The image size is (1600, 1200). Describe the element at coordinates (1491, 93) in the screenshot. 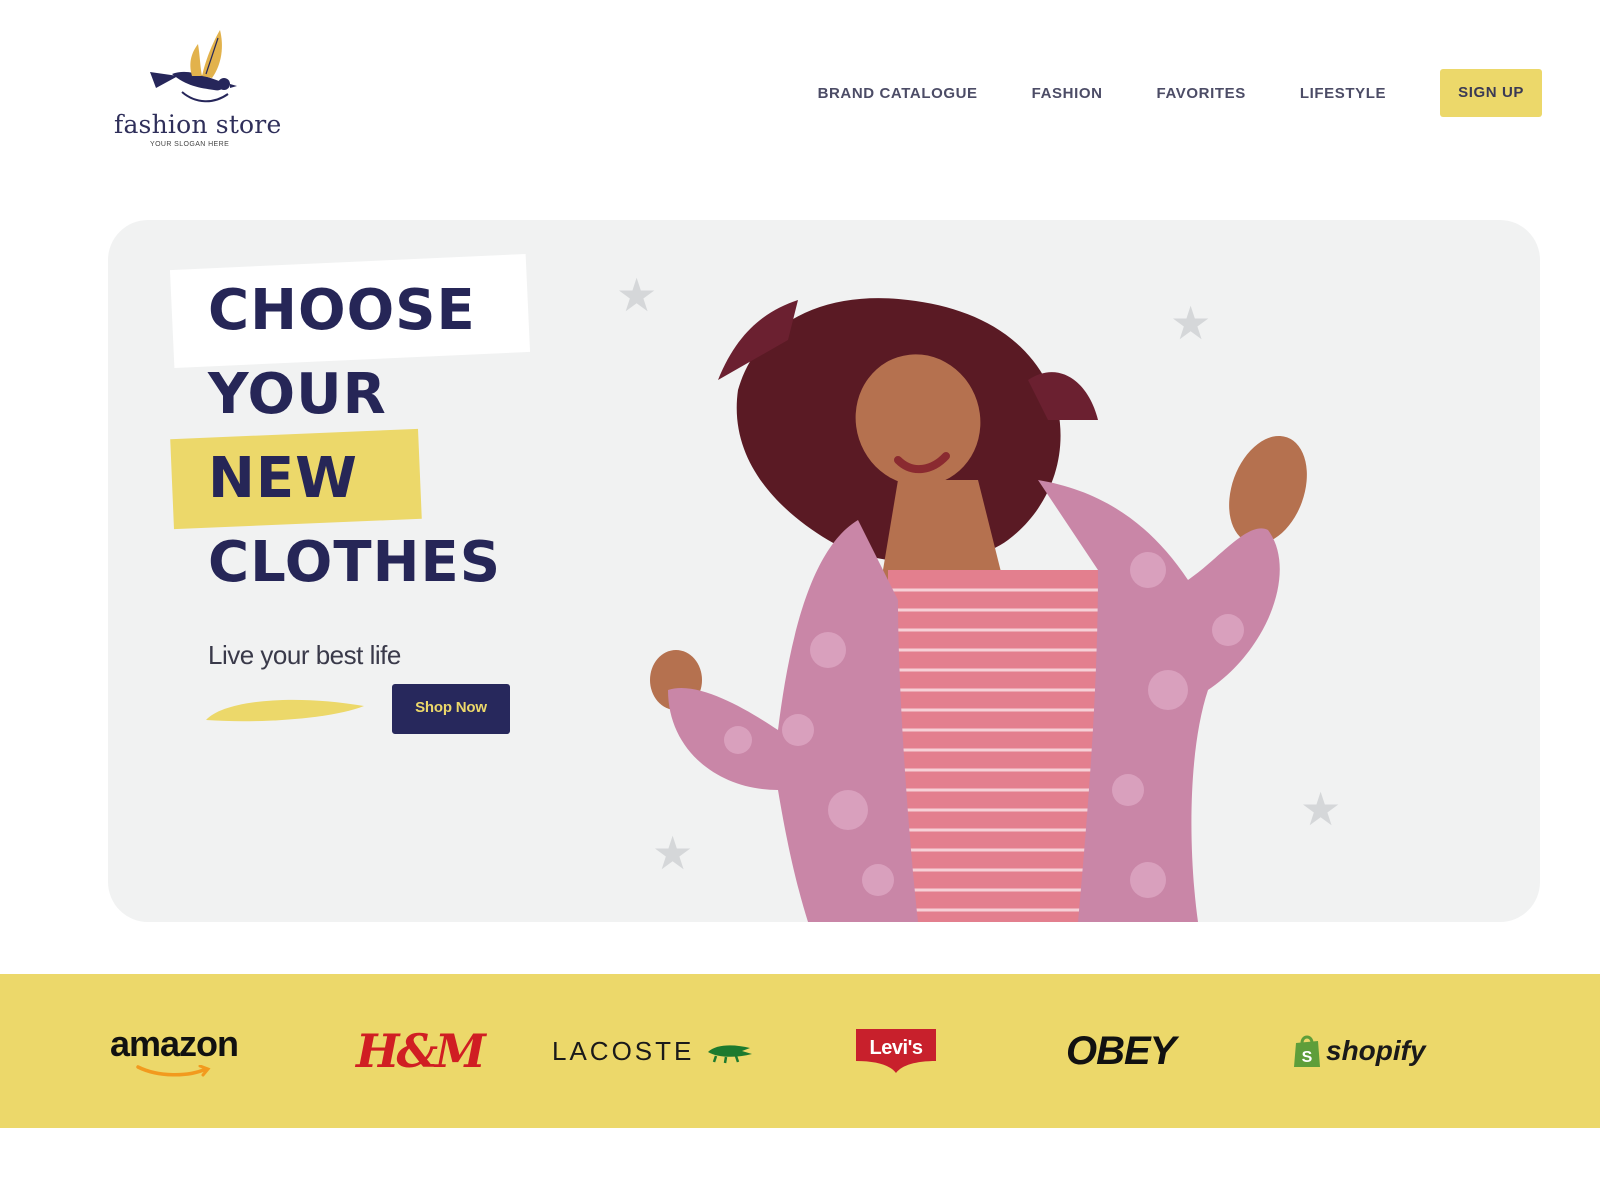

I see `sign-up-button: SIGN UP` at that location.